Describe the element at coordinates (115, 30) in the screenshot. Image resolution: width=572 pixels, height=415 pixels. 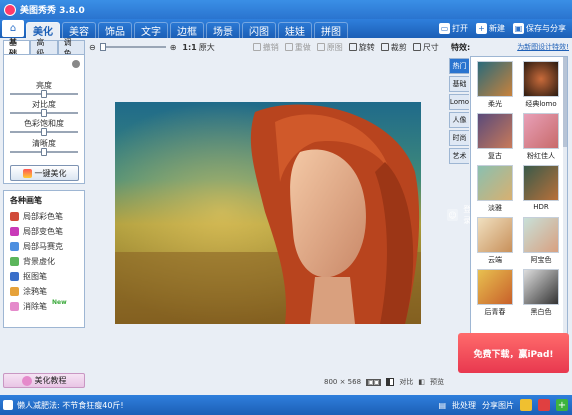
I see `tab-accessories: 饰品` at that location.